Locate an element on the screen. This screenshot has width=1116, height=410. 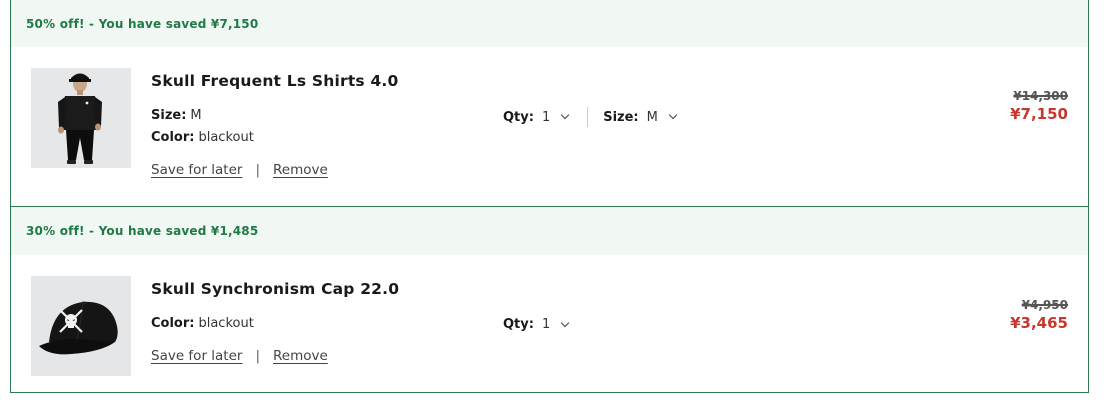
sale-price: ¥3,465 is located at coordinates (1039, 323).